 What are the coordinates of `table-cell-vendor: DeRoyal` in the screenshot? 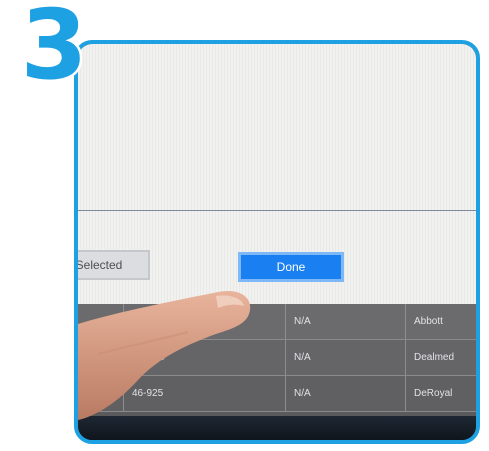 It's located at (433, 393).